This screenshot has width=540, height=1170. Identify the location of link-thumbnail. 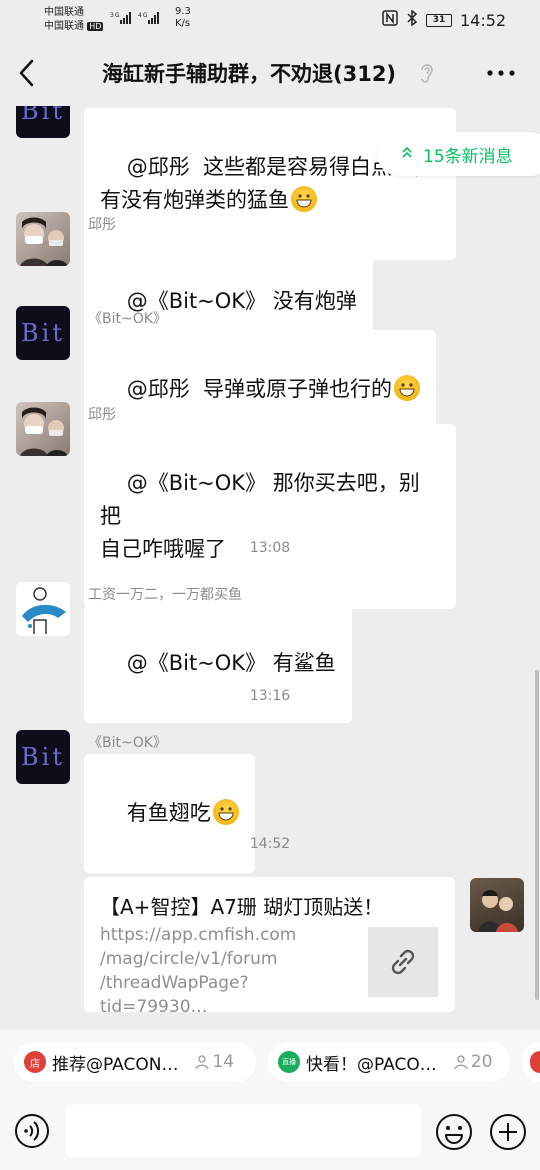
(403, 962).